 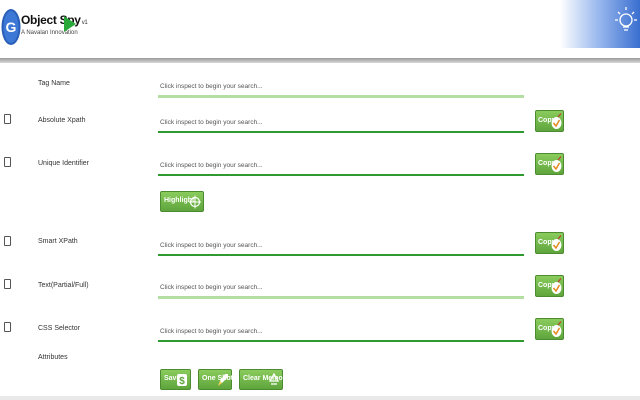 What do you see at coordinates (58, 241) in the screenshot?
I see `smart-xpath-label: Smart XPath` at bounding box center [58, 241].